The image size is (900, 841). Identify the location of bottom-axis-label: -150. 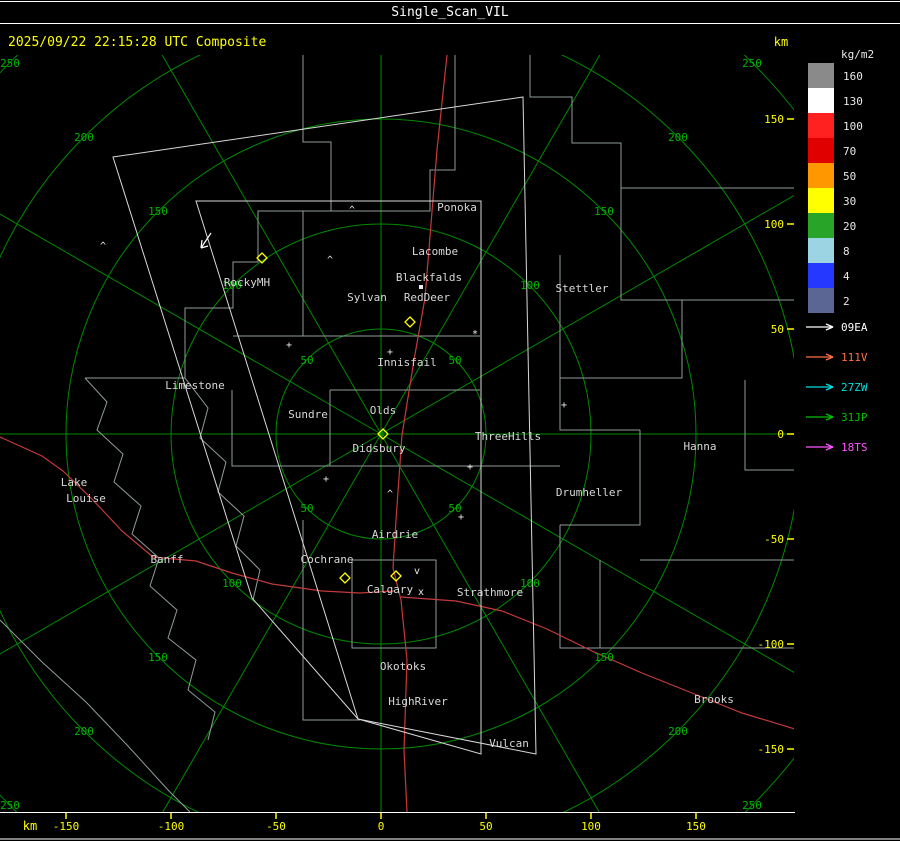
(66, 826).